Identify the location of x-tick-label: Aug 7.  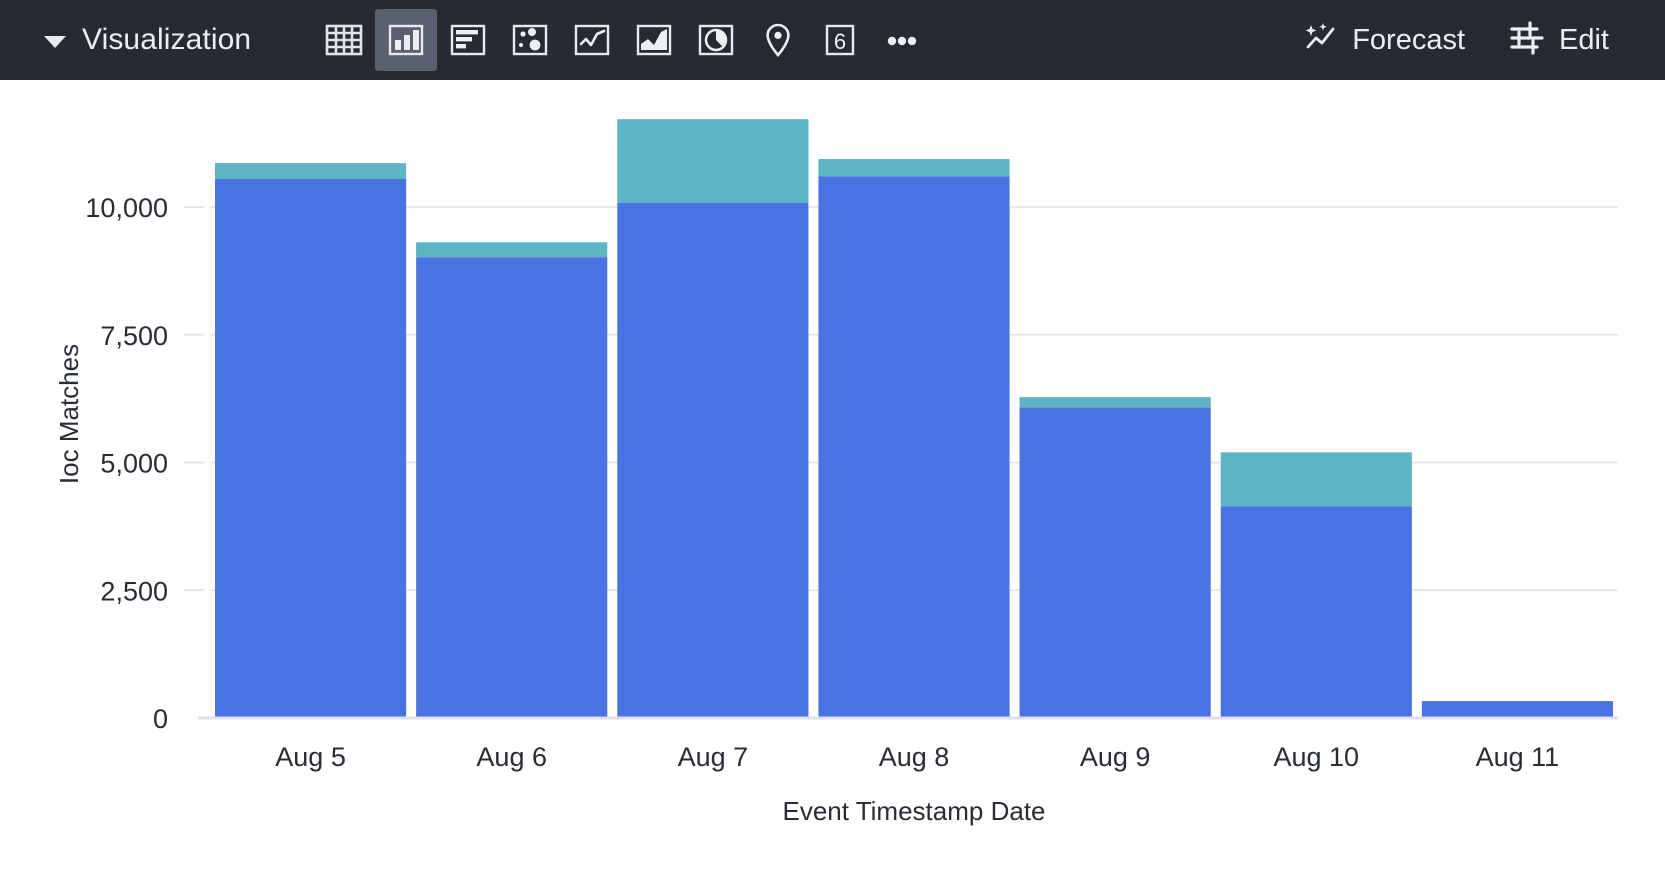
(713, 757).